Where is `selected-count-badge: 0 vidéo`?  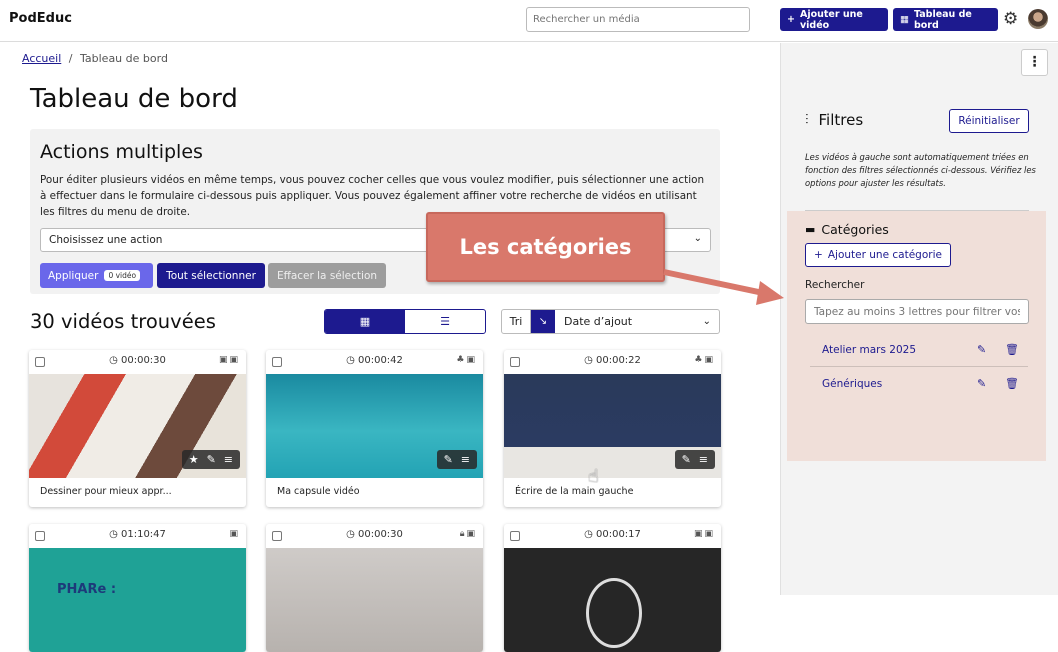
selected-count-badge: 0 vidéo is located at coordinates (122, 275).